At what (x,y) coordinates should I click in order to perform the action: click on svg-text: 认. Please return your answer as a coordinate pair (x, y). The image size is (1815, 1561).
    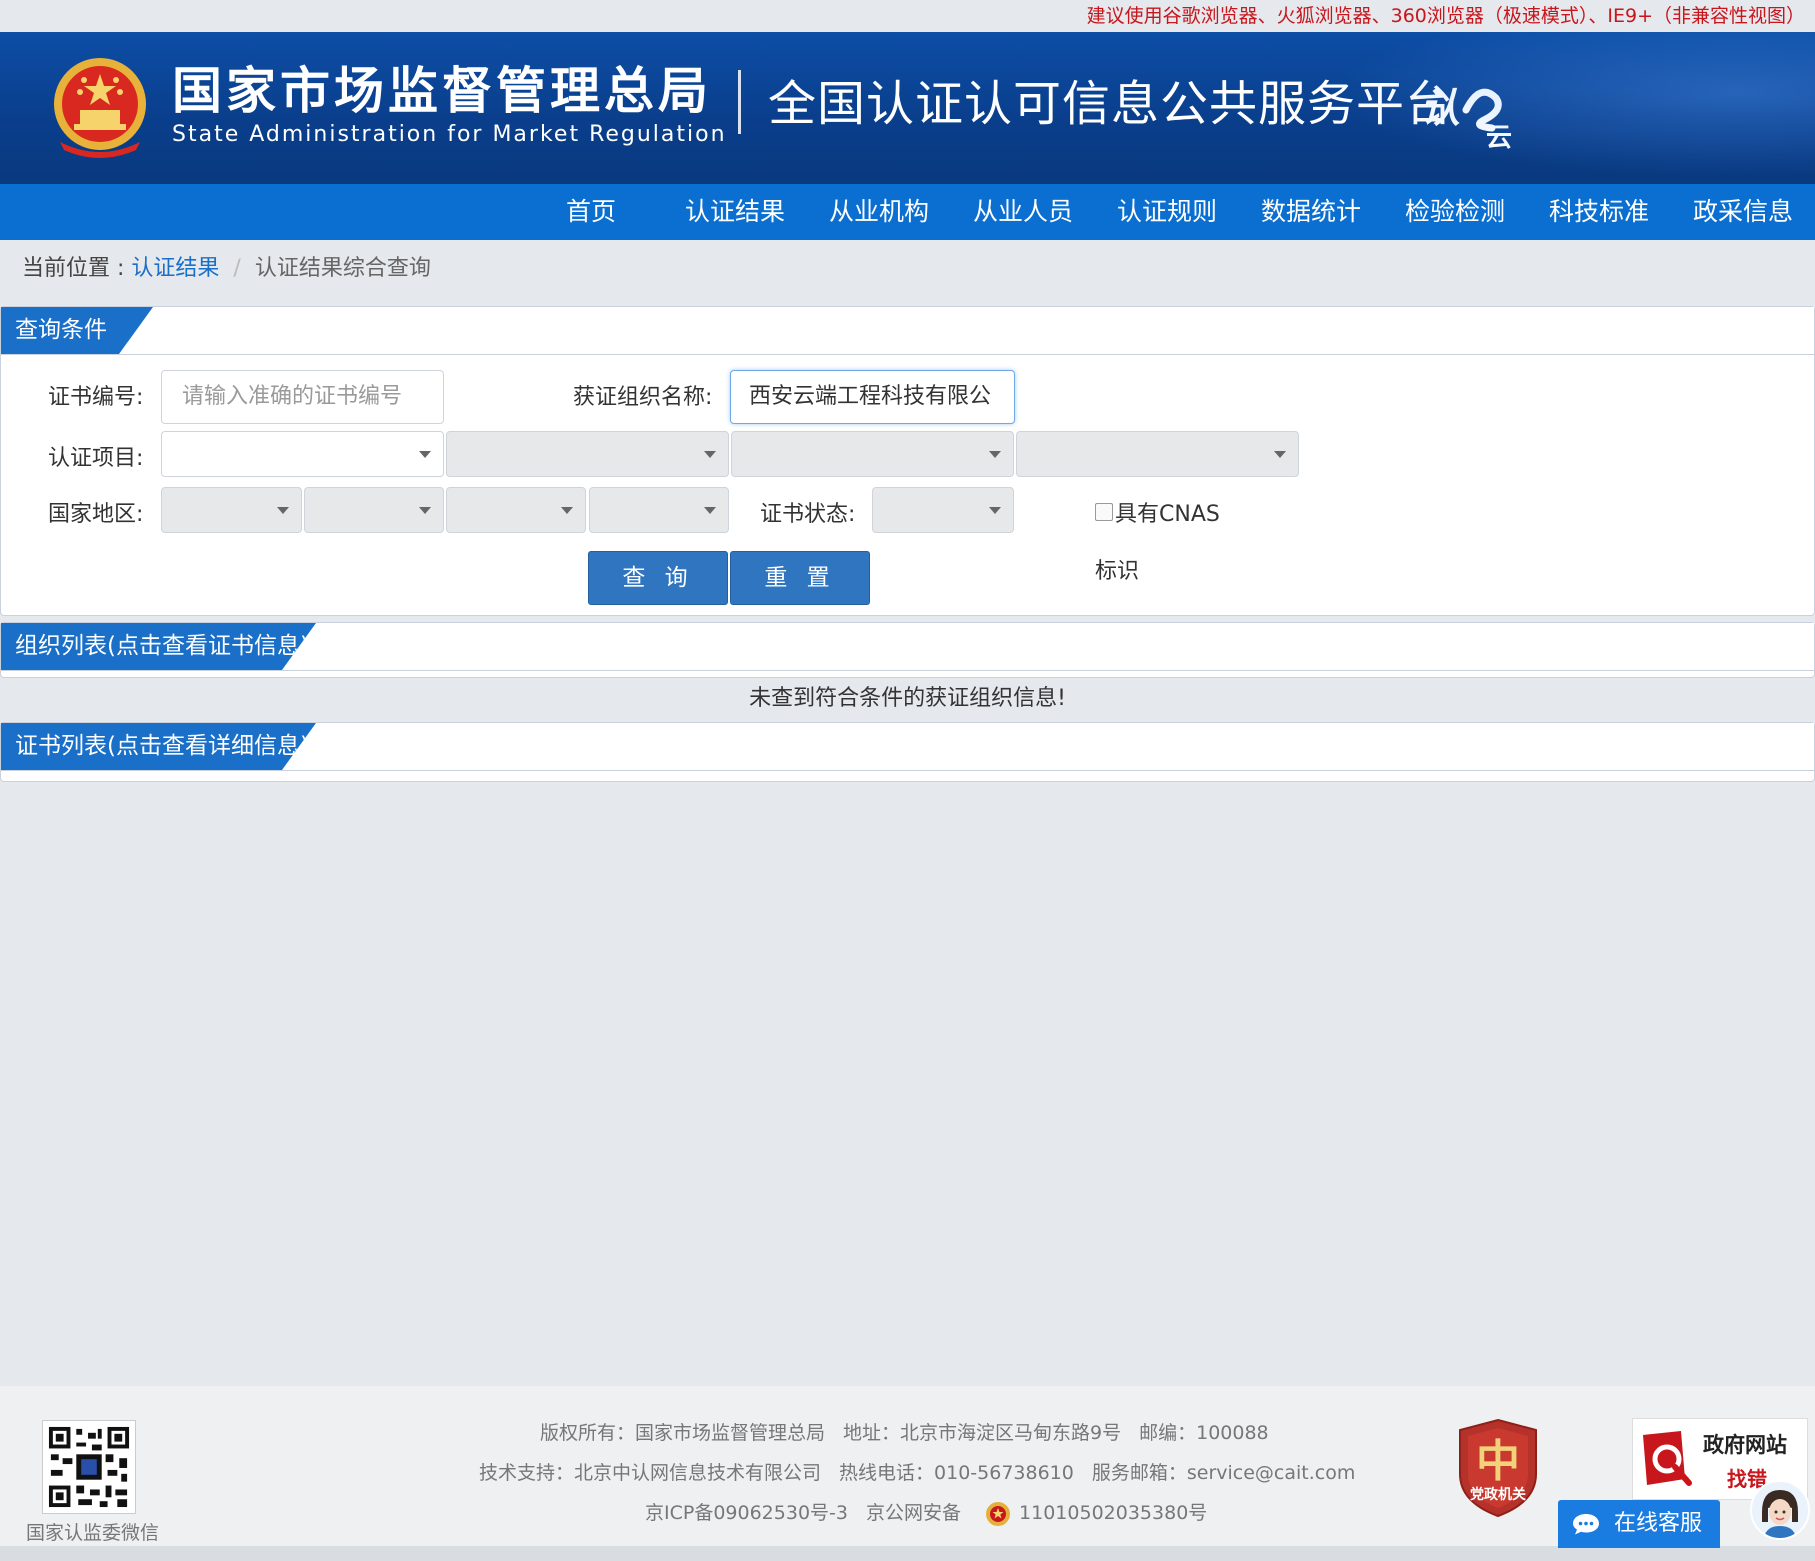
    Looking at the image, I should click on (1440, 109).